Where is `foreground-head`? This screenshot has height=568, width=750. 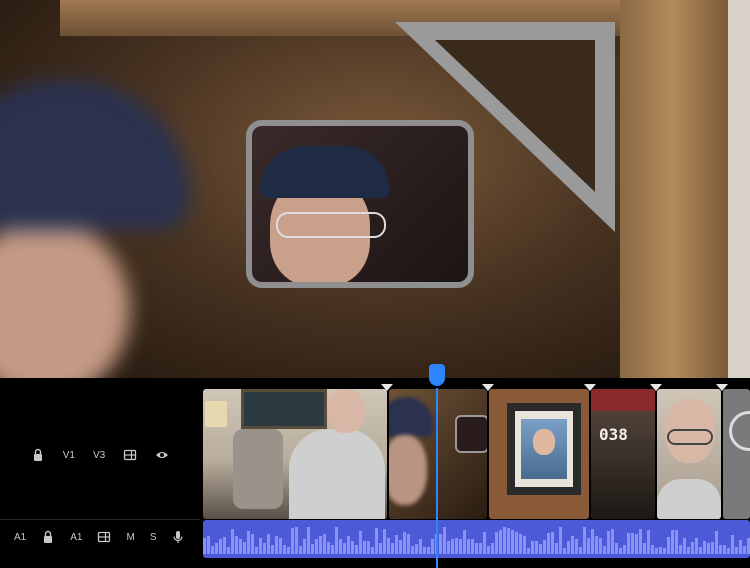
foreground-head is located at coordinates (95, 229).